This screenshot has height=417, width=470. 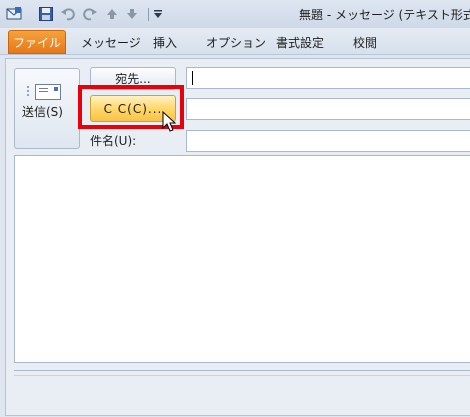 I want to click on redo-icon, so click(x=90, y=14).